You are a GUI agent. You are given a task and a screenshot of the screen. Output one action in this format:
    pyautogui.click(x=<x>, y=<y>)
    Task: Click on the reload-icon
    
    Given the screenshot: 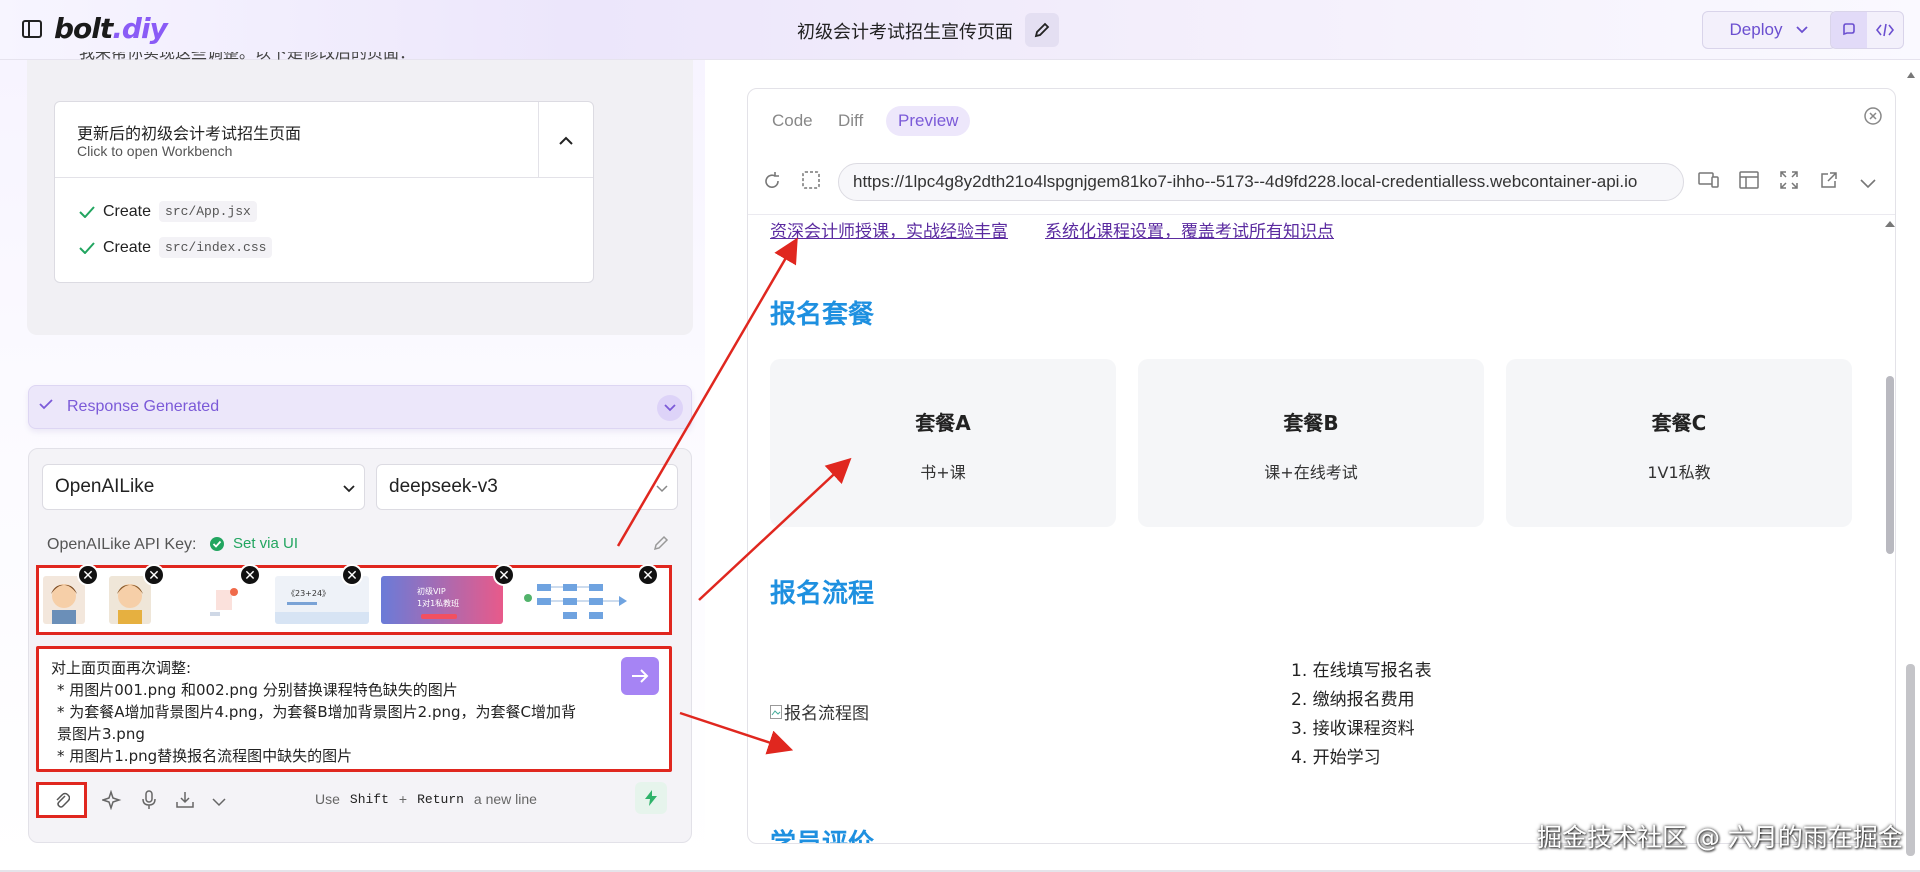 What is the action you would take?
    pyautogui.click(x=772, y=183)
    